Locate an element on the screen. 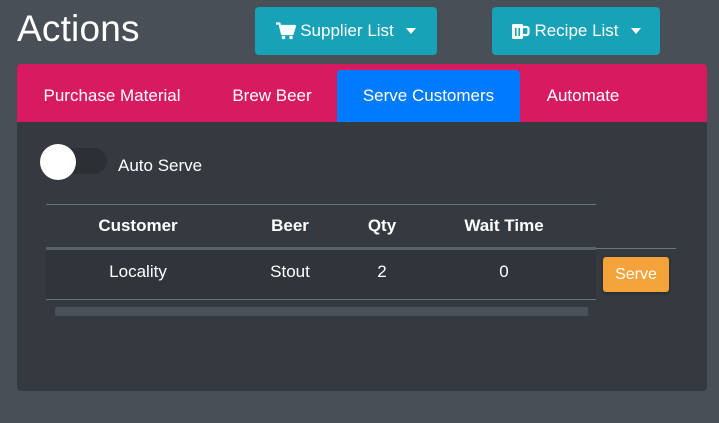 This screenshot has width=719, height=423. row-divider is located at coordinates (636, 248).